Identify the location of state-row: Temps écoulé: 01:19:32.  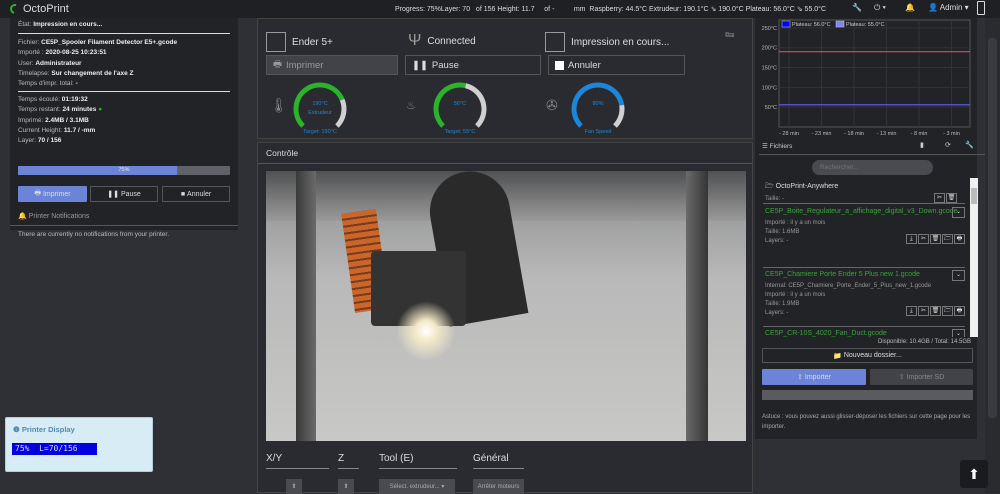
(53, 99).